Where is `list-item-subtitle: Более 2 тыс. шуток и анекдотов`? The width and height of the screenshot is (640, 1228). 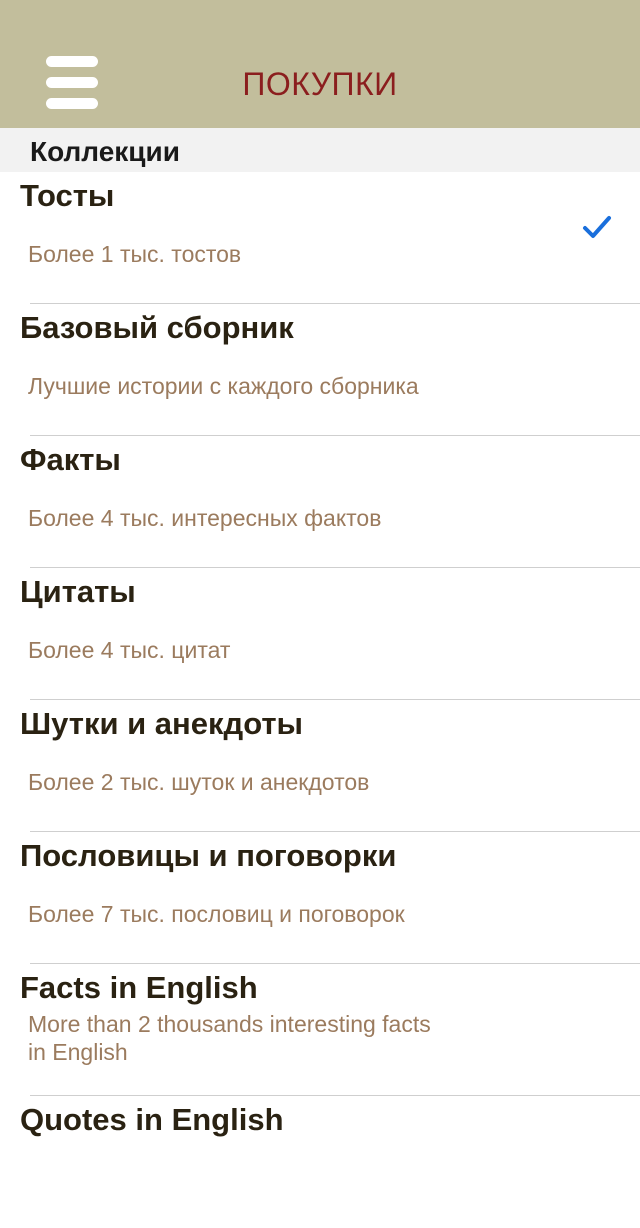 list-item-subtitle: Более 2 тыс. шуток и анекдотов is located at coordinates (199, 782).